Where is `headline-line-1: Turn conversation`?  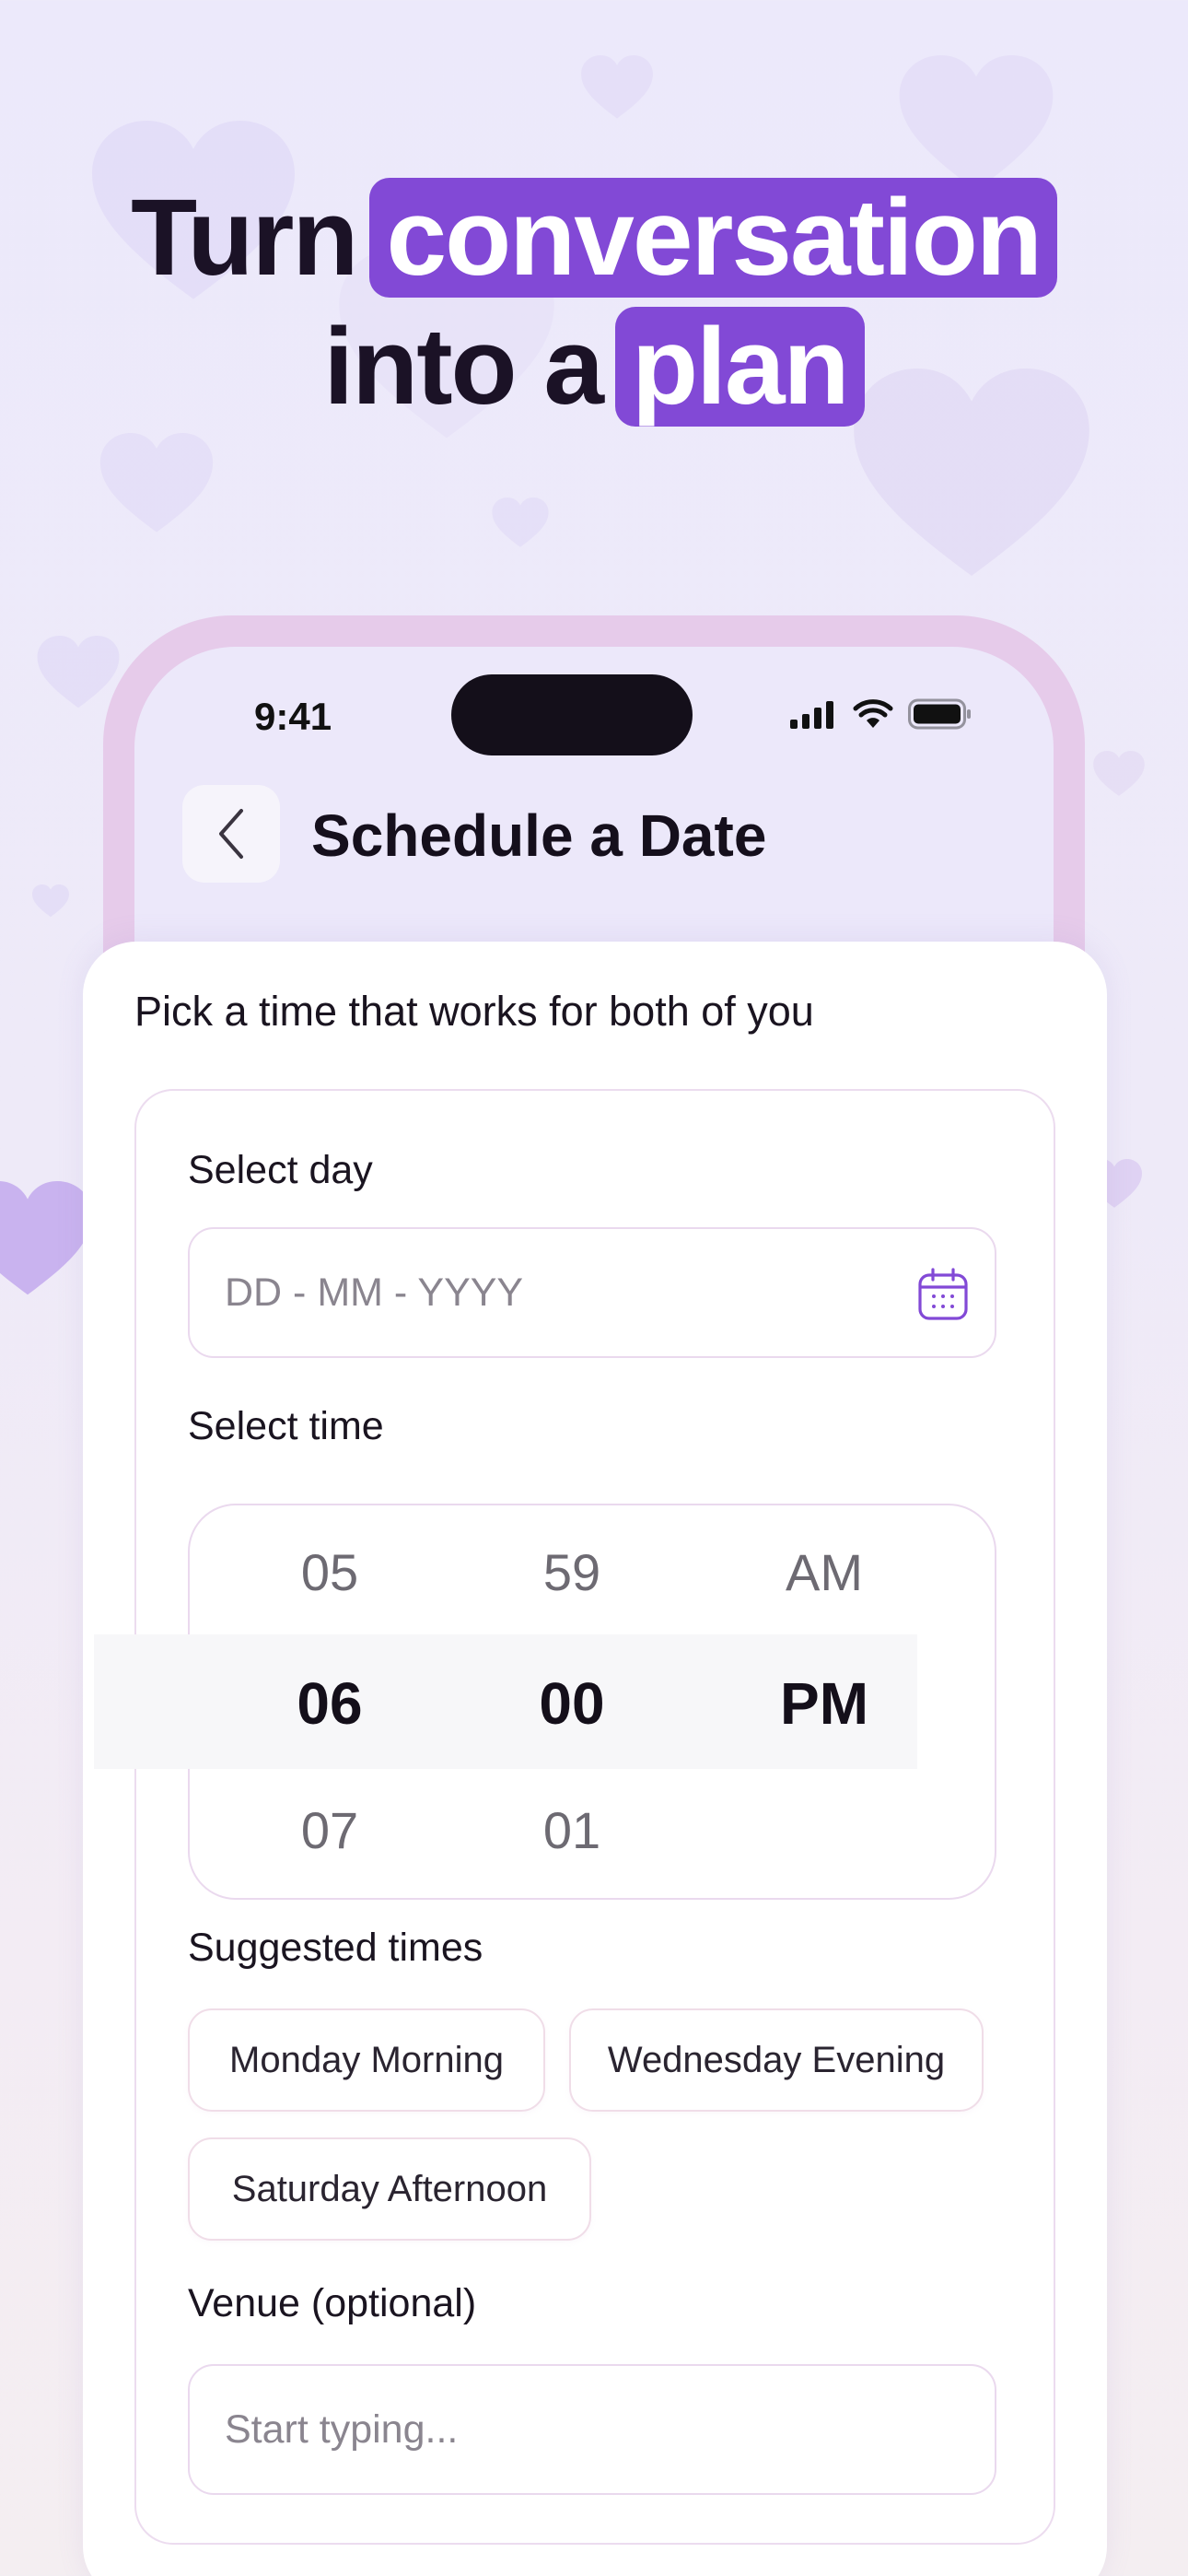
headline-line-1: Turn conversation is located at coordinates (594, 237).